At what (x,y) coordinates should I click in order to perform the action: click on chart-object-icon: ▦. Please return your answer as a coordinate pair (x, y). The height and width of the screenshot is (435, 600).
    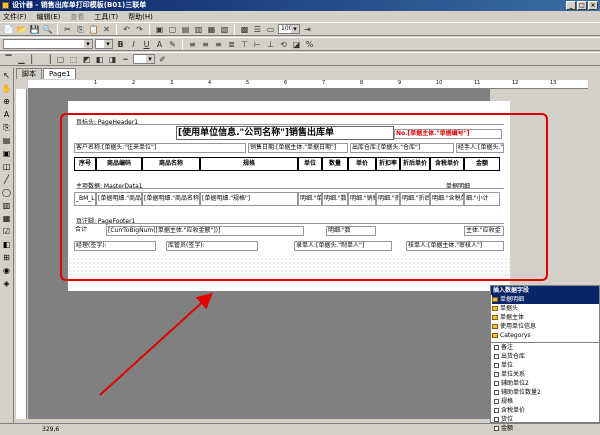
    Looking at the image, I should click on (6, 218).